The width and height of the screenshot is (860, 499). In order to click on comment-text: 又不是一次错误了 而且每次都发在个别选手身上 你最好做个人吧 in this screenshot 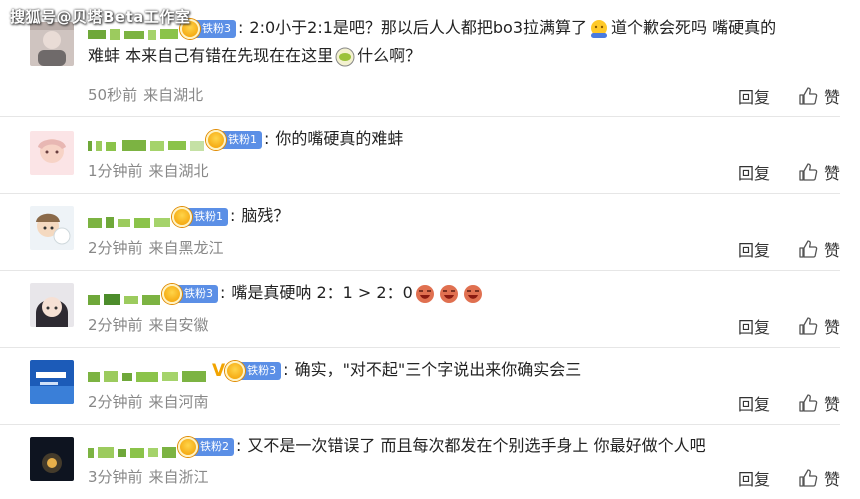, I will do `click(476, 445)`.